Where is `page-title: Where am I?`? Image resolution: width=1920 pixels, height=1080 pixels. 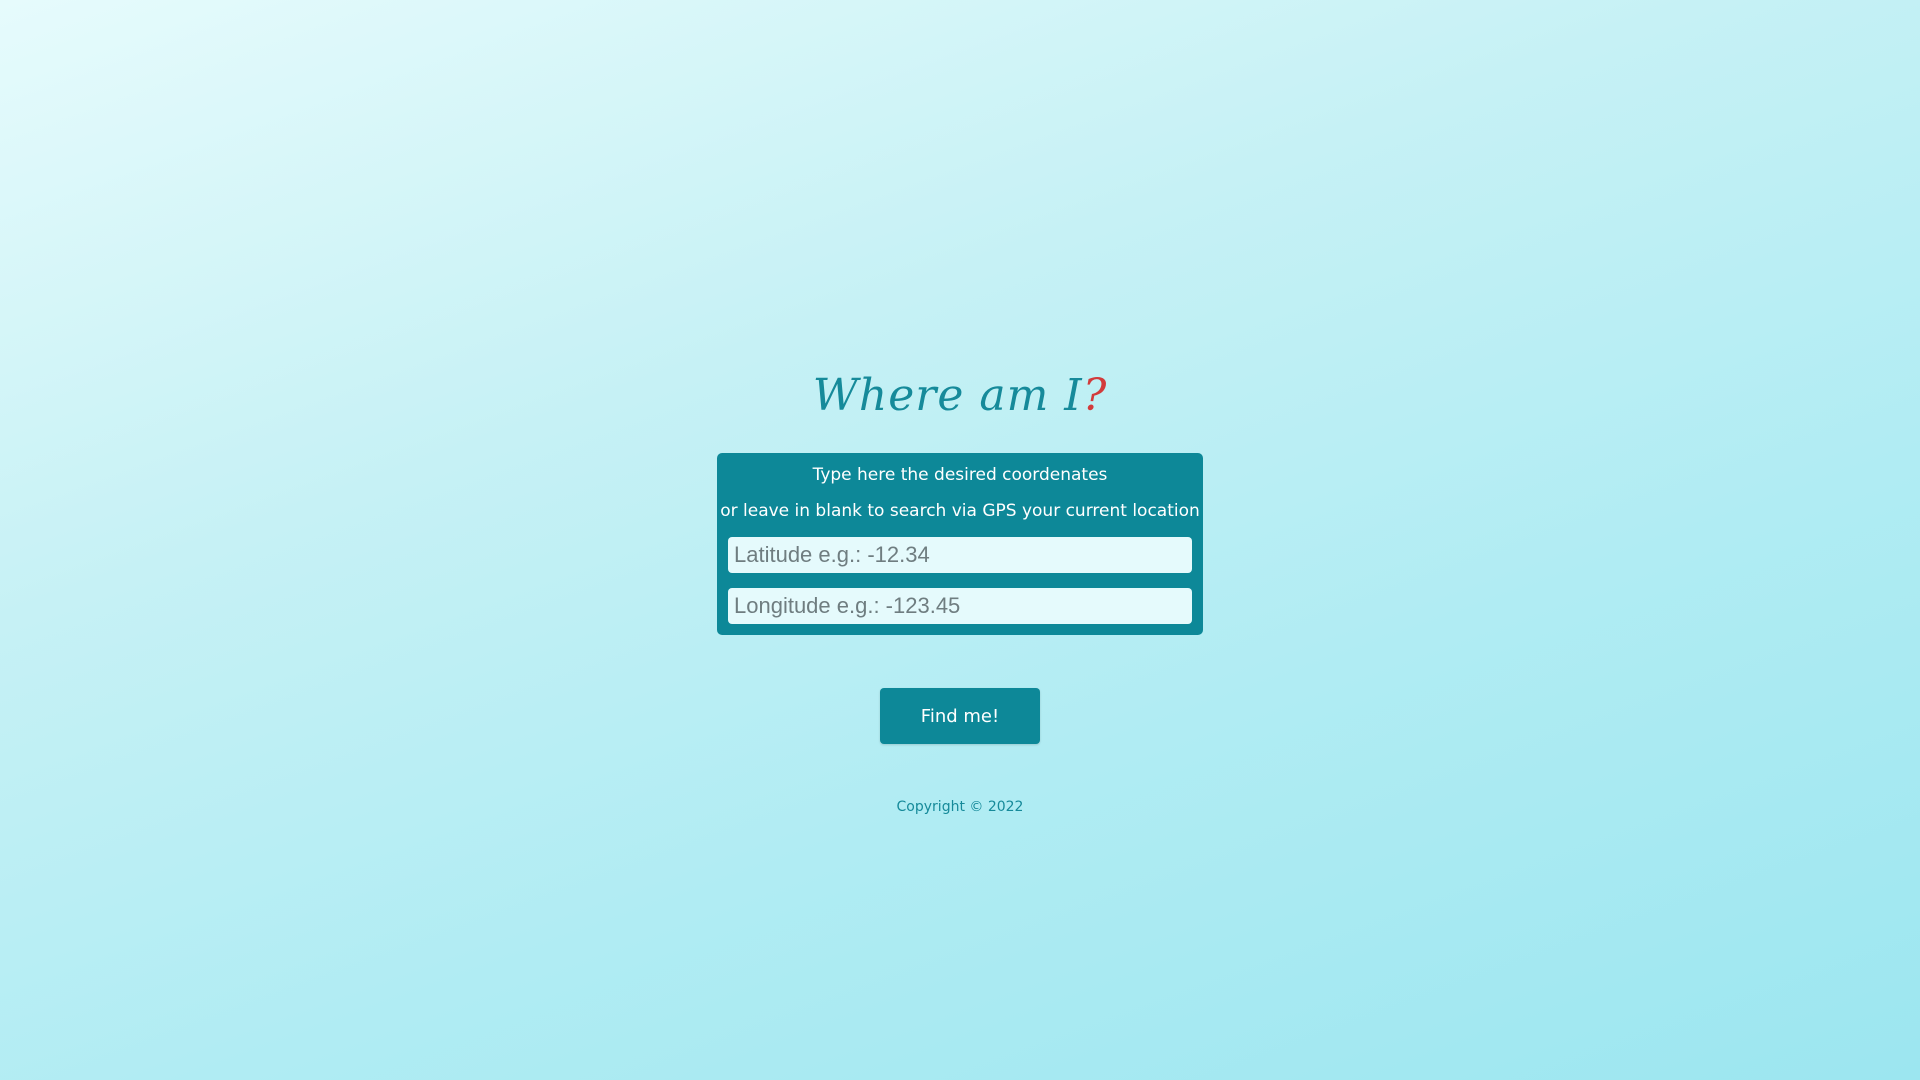 page-title: Where am I? is located at coordinates (960, 396).